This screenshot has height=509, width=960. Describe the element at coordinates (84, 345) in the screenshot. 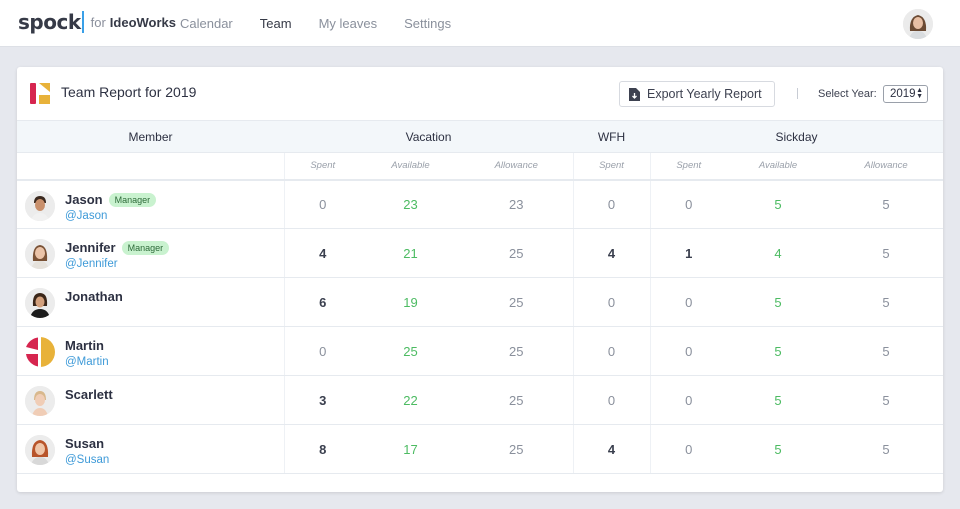

I see `member-name: Martin` at that location.